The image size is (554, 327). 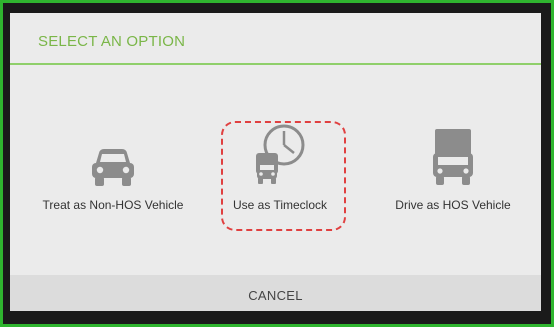 I want to click on option-non-hos-vehicle: Treat as Non-HOS Vehicle, so click(x=113, y=178).